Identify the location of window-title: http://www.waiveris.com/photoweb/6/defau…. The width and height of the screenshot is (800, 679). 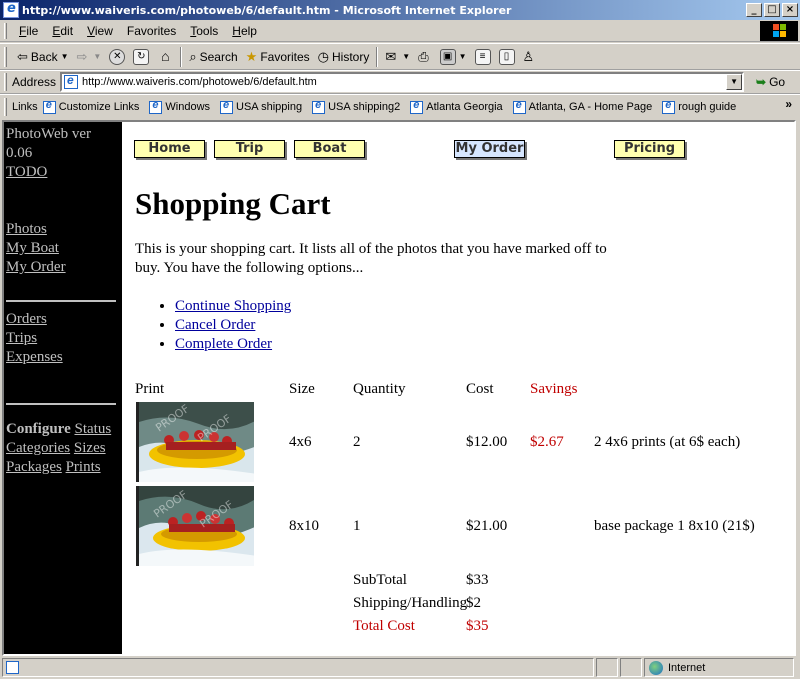
(267, 10).